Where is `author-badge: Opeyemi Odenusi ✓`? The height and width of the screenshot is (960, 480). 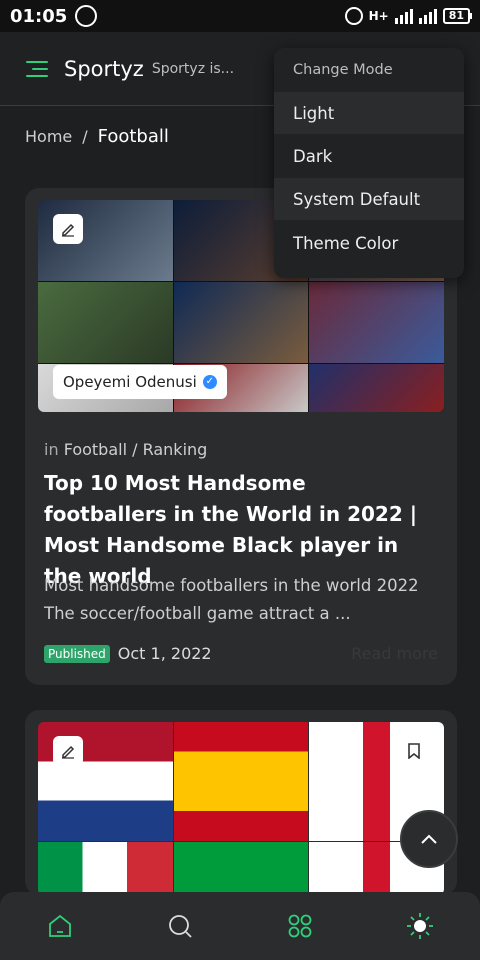
author-badge: Opeyemi Odenusi ✓ is located at coordinates (140, 382).